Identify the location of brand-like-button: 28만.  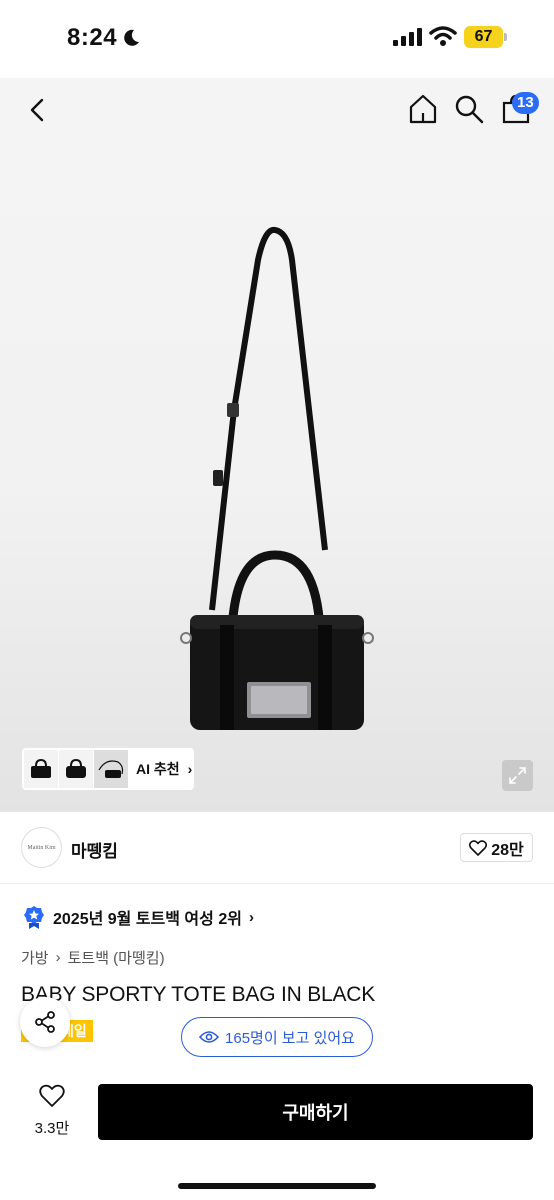
(496, 847).